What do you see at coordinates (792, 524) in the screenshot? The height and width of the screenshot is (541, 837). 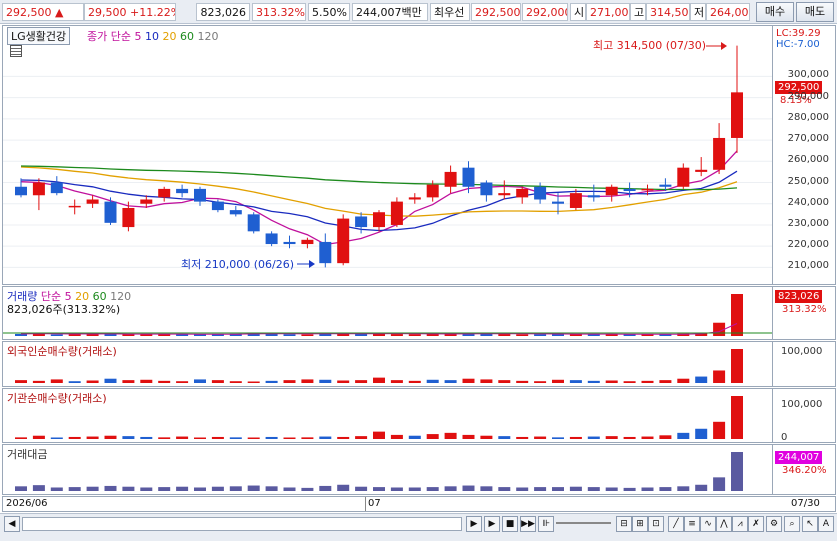 I see `zoom-icon: ⌕` at bounding box center [792, 524].